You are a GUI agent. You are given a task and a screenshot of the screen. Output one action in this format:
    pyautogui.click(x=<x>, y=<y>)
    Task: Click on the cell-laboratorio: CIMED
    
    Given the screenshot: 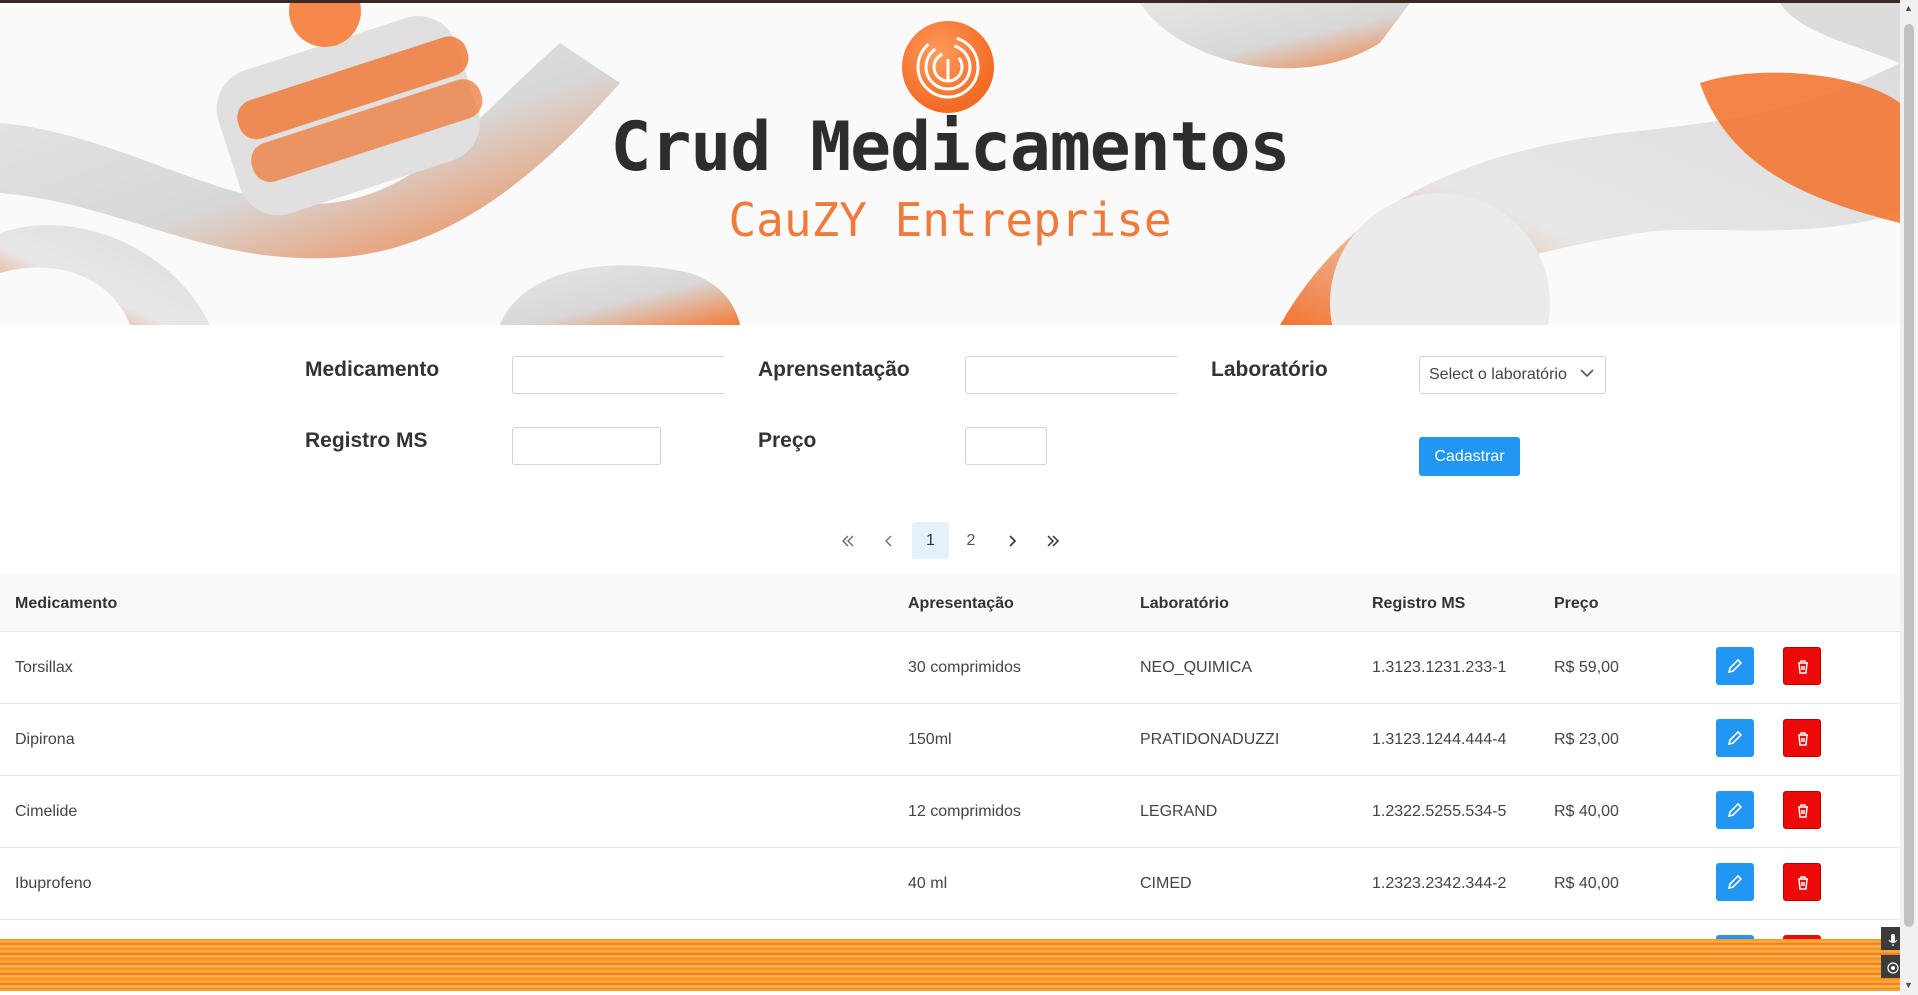 What is the action you would take?
    pyautogui.click(x=1166, y=883)
    